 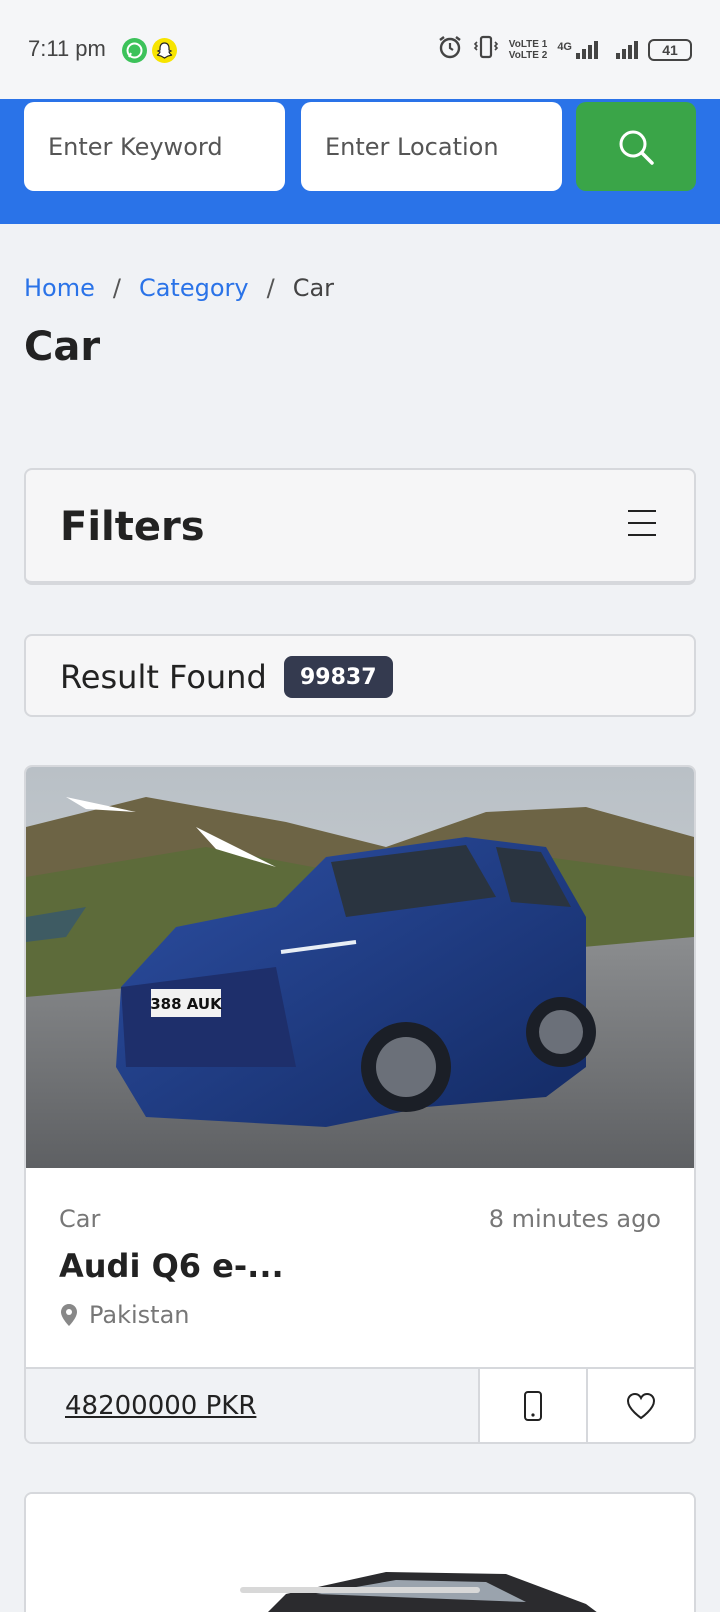 I want to click on page-title: Car, so click(x=62, y=347).